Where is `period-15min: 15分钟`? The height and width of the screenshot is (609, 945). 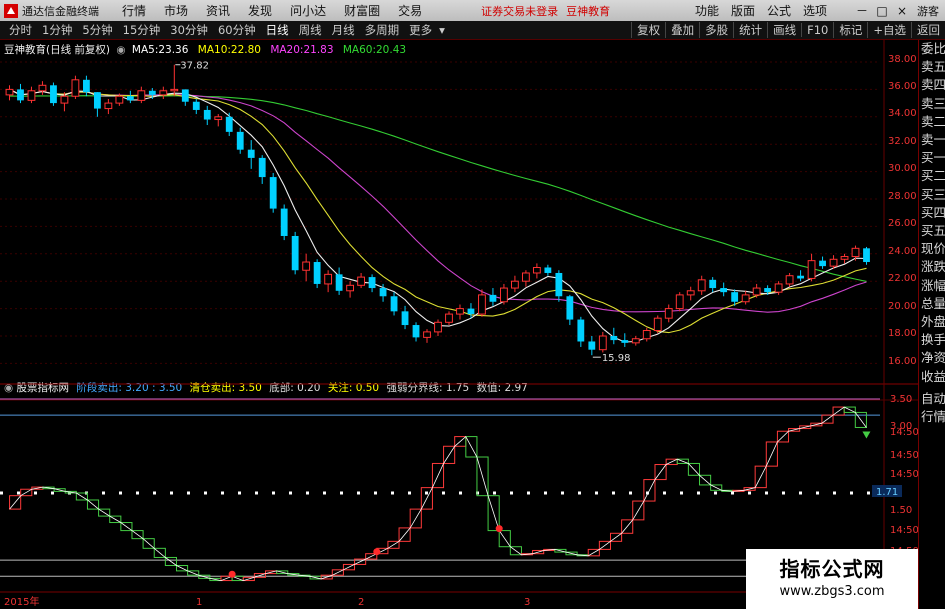
period-15min: 15分钟 is located at coordinates (142, 30).